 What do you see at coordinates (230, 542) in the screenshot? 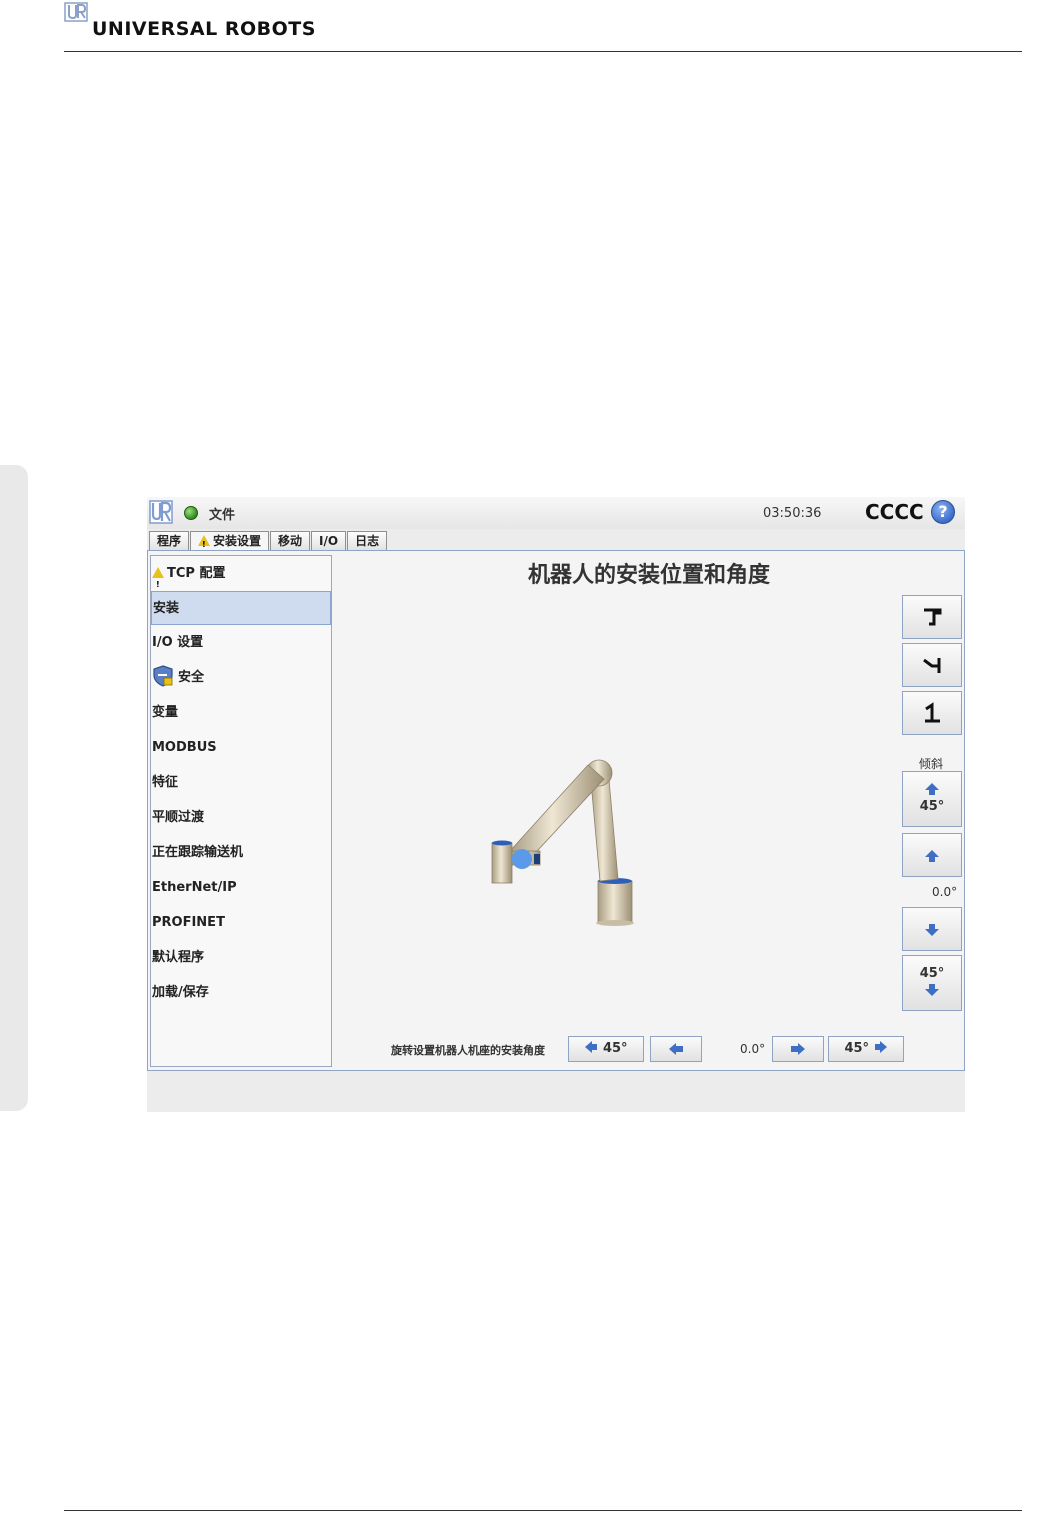
I see `tab-installation: 安装设置` at bounding box center [230, 542].